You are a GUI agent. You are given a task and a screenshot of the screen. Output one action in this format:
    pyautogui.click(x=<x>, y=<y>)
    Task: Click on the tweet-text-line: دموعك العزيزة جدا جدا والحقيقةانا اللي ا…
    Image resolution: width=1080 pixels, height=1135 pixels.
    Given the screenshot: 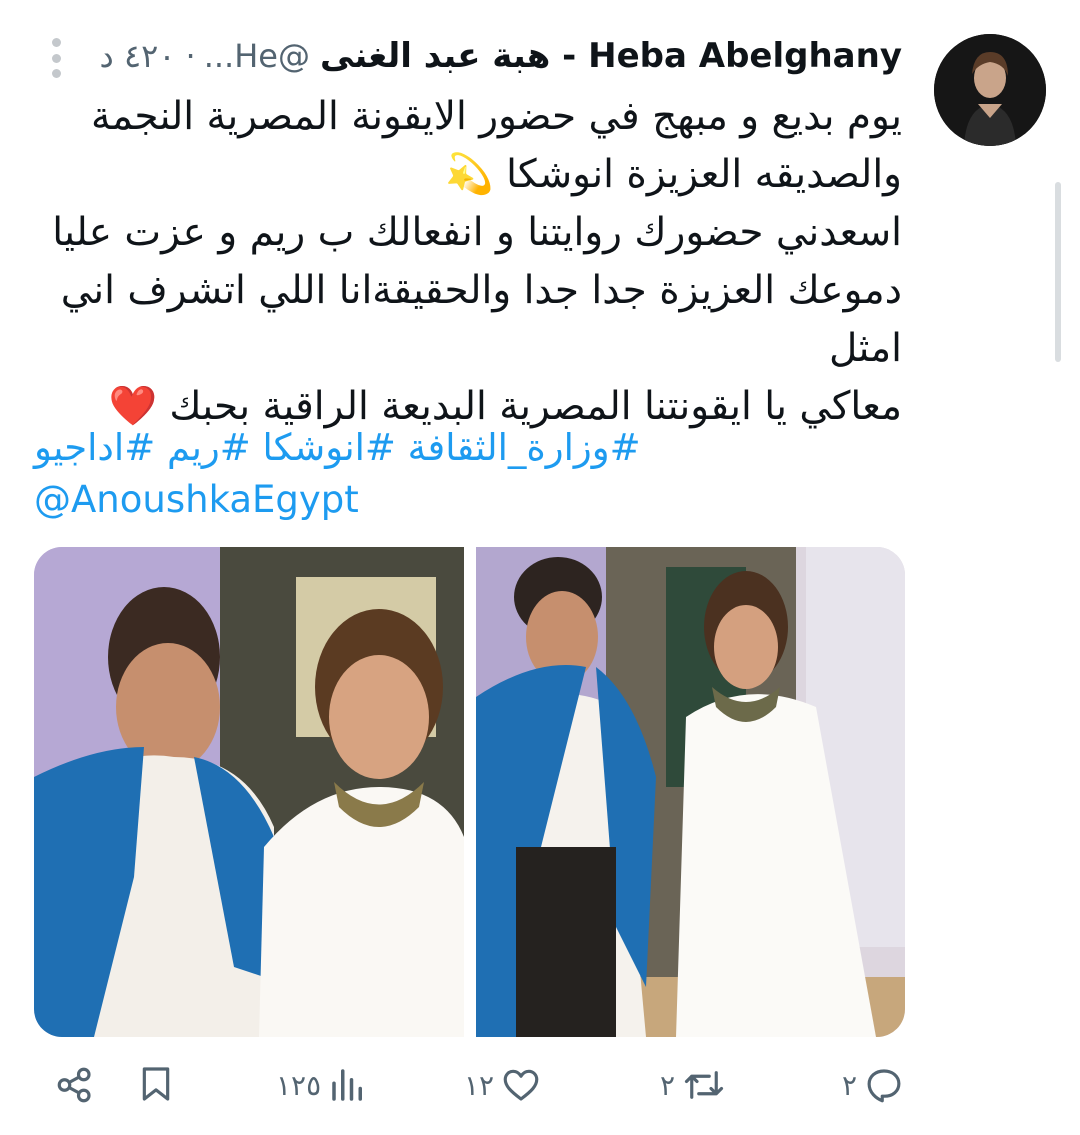 What is the action you would take?
    pyautogui.click(x=481, y=319)
    